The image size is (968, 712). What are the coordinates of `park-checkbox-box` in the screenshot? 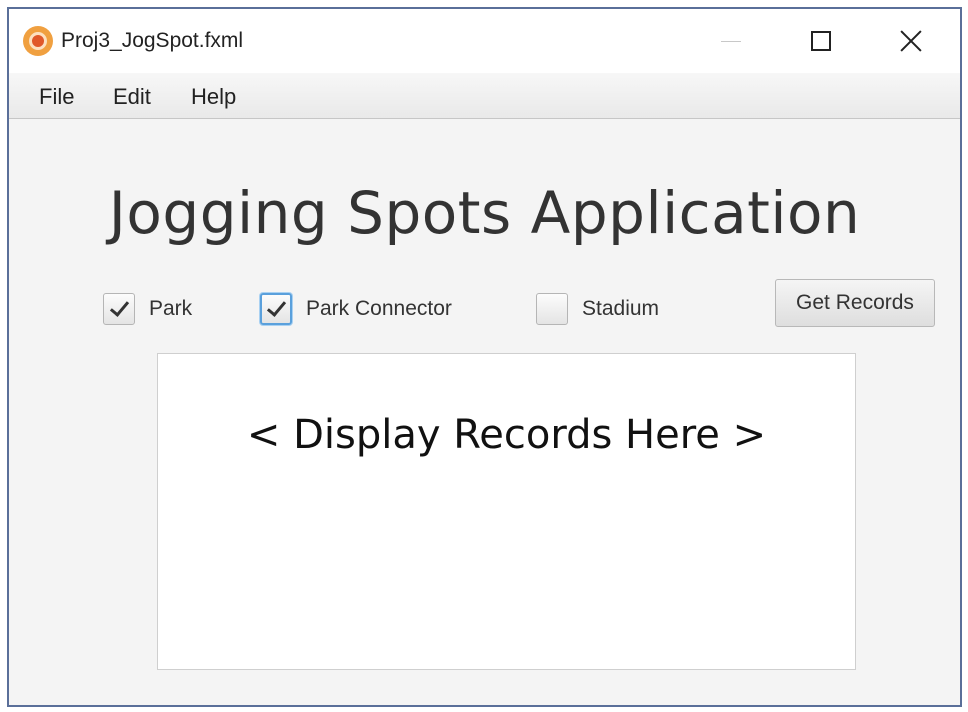 It's located at (119, 309).